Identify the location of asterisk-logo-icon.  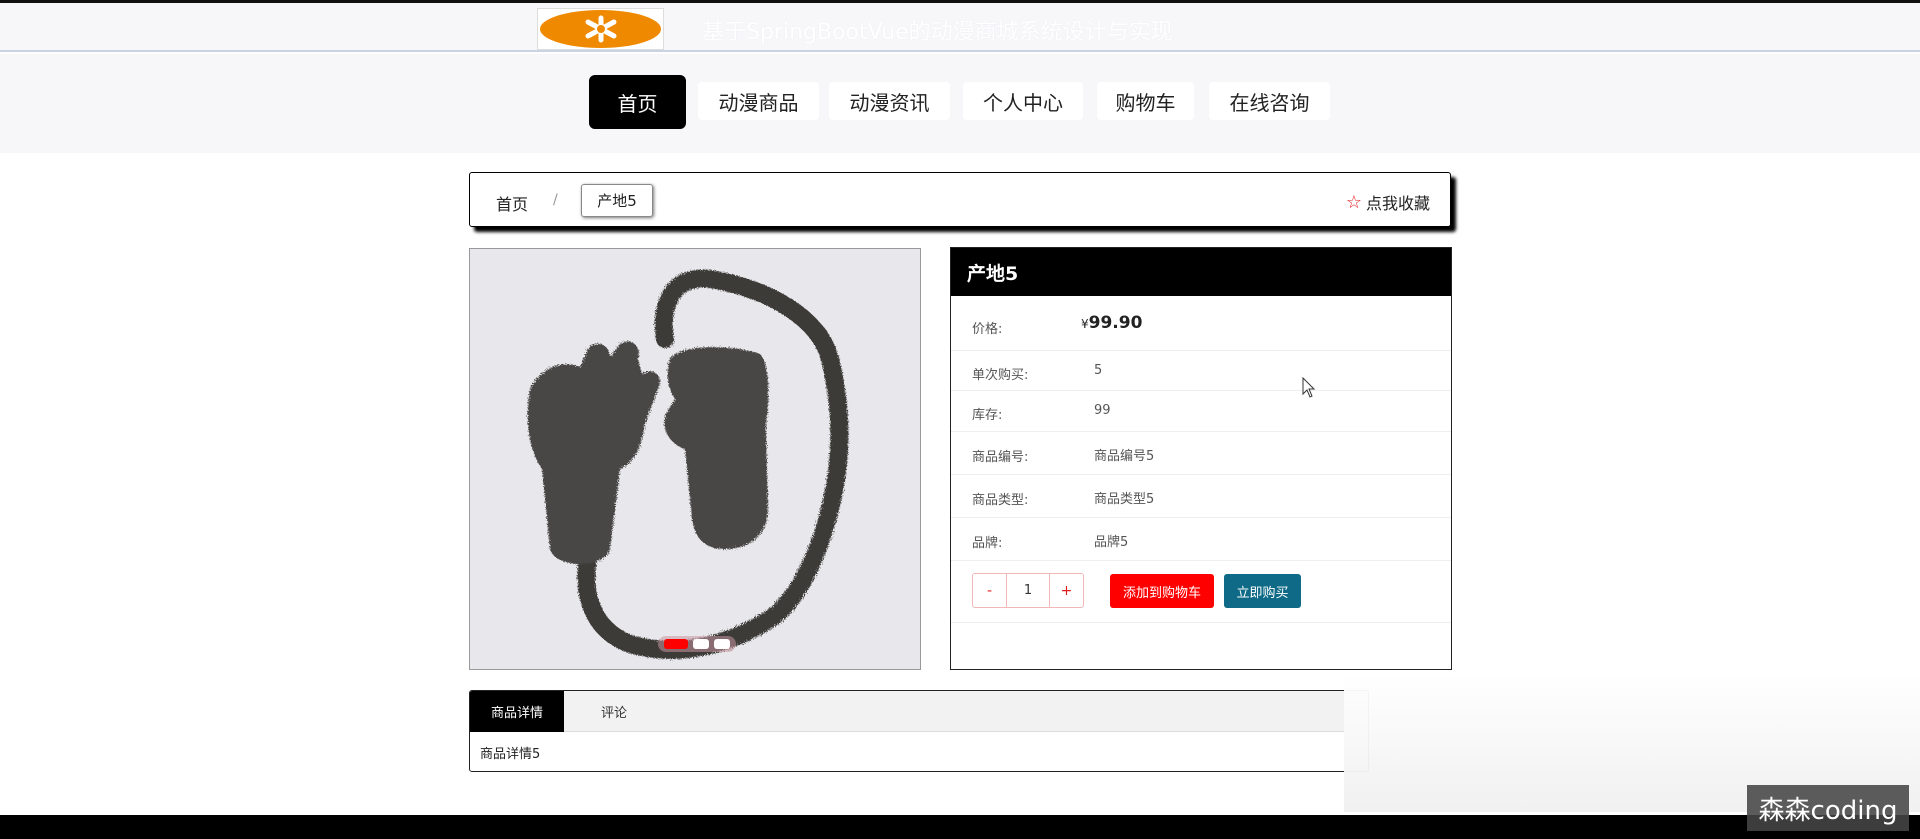
(600, 29).